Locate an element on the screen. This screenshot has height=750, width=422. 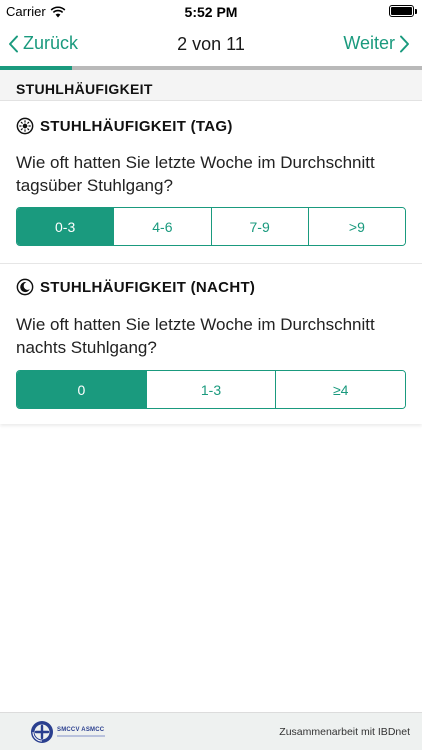
smccv-logo: SMCCV ASMCC is located at coordinates (67, 732).